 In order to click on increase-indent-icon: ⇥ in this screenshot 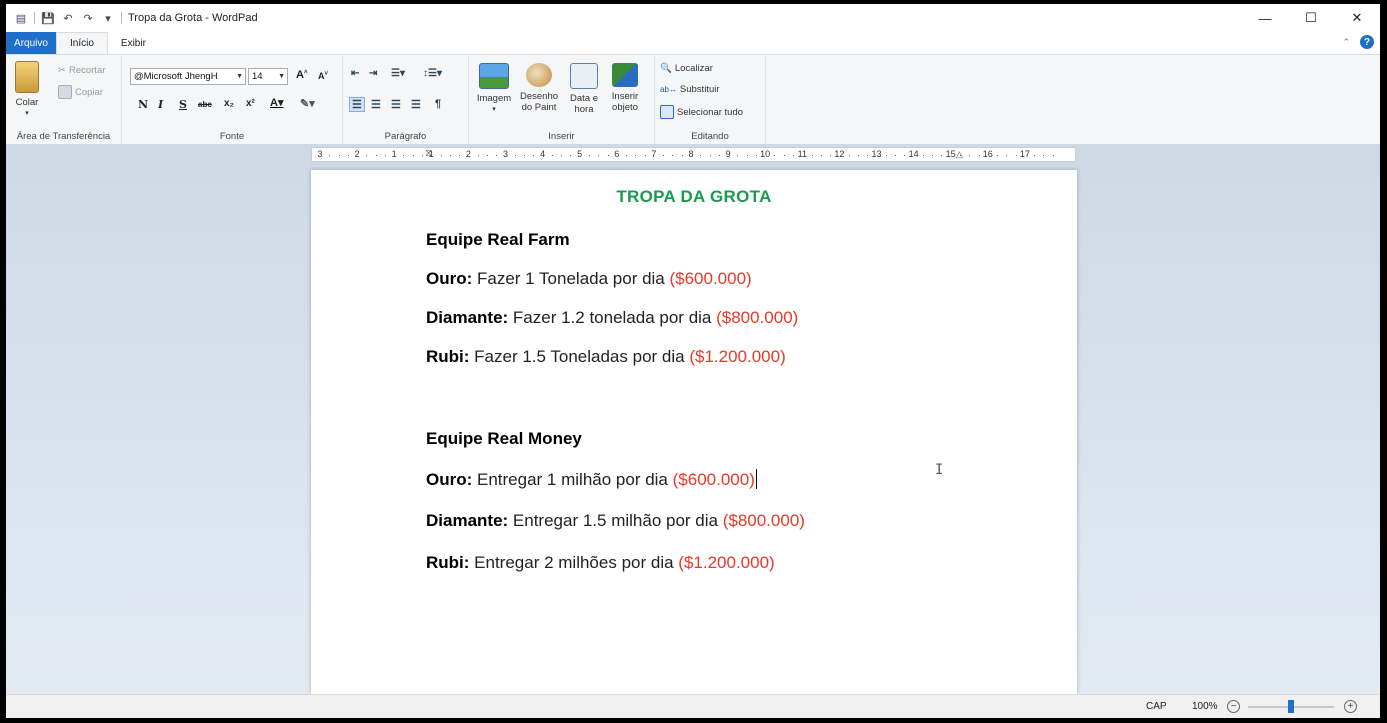, I will do `click(373, 73)`.